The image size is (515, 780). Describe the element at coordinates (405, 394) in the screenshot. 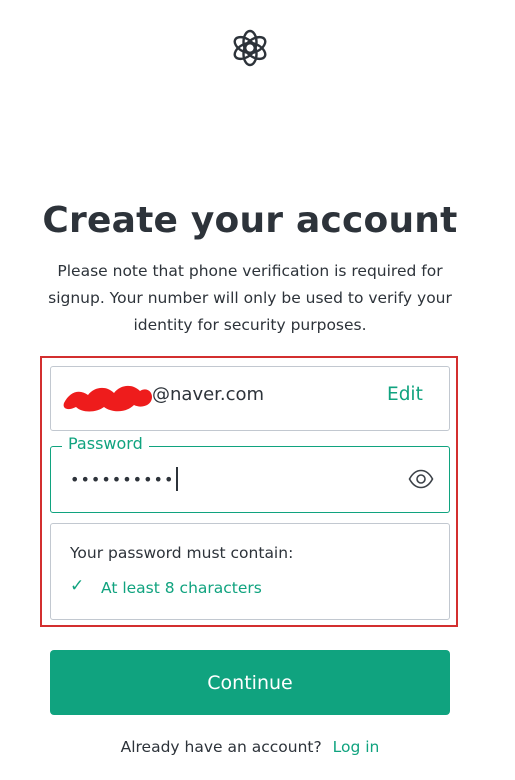

I see `edit-email-link: Edit` at that location.